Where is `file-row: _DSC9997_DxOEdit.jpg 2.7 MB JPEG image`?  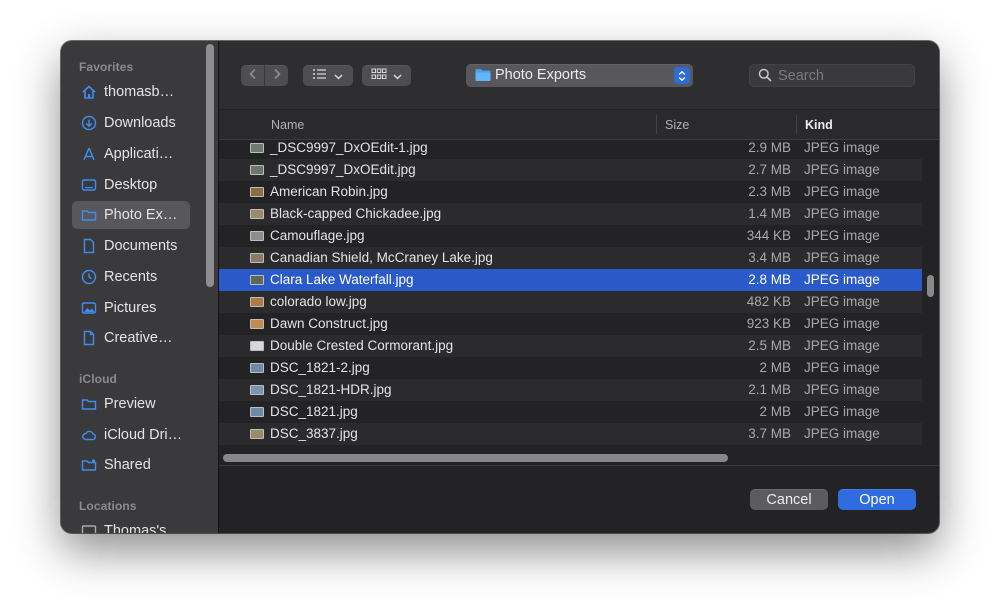 file-row: _DSC9997_DxOEdit.jpg 2.7 MB JPEG image is located at coordinates (570, 170).